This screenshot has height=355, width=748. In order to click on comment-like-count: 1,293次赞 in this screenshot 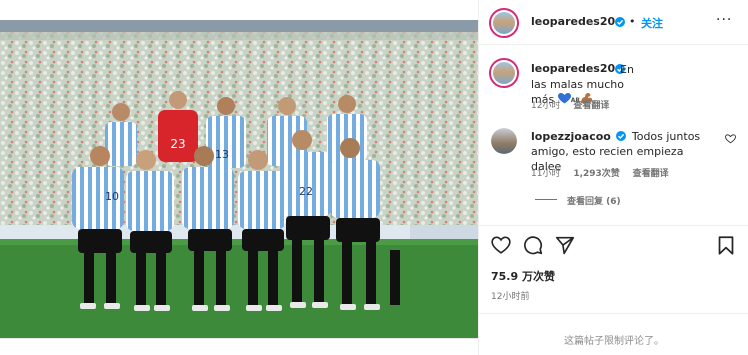, I will do `click(596, 174)`.